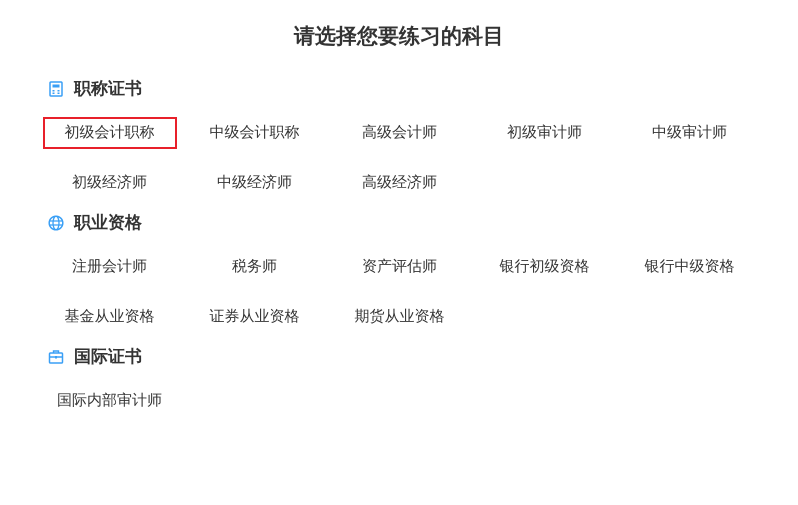  Describe the element at coordinates (109, 183) in the screenshot. I see `subject-option: 初级经济师` at that location.